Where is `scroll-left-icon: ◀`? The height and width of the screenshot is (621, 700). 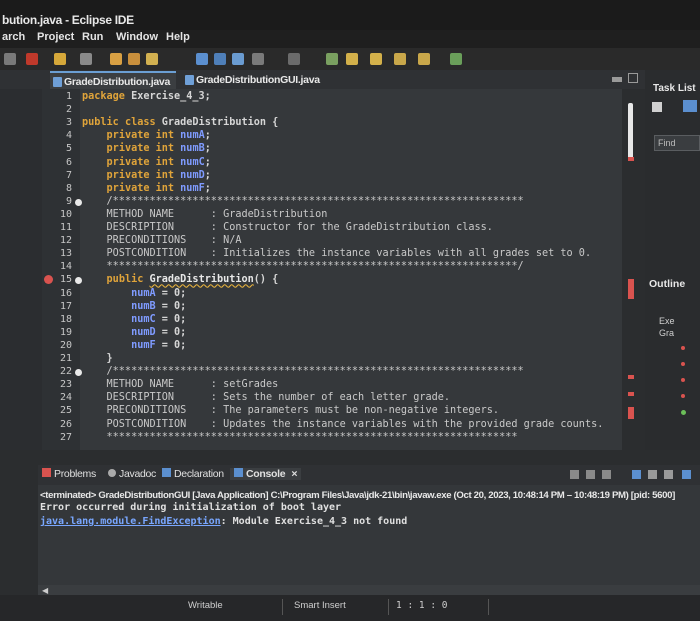
scroll-left-icon: ◀ is located at coordinates (45, 590).